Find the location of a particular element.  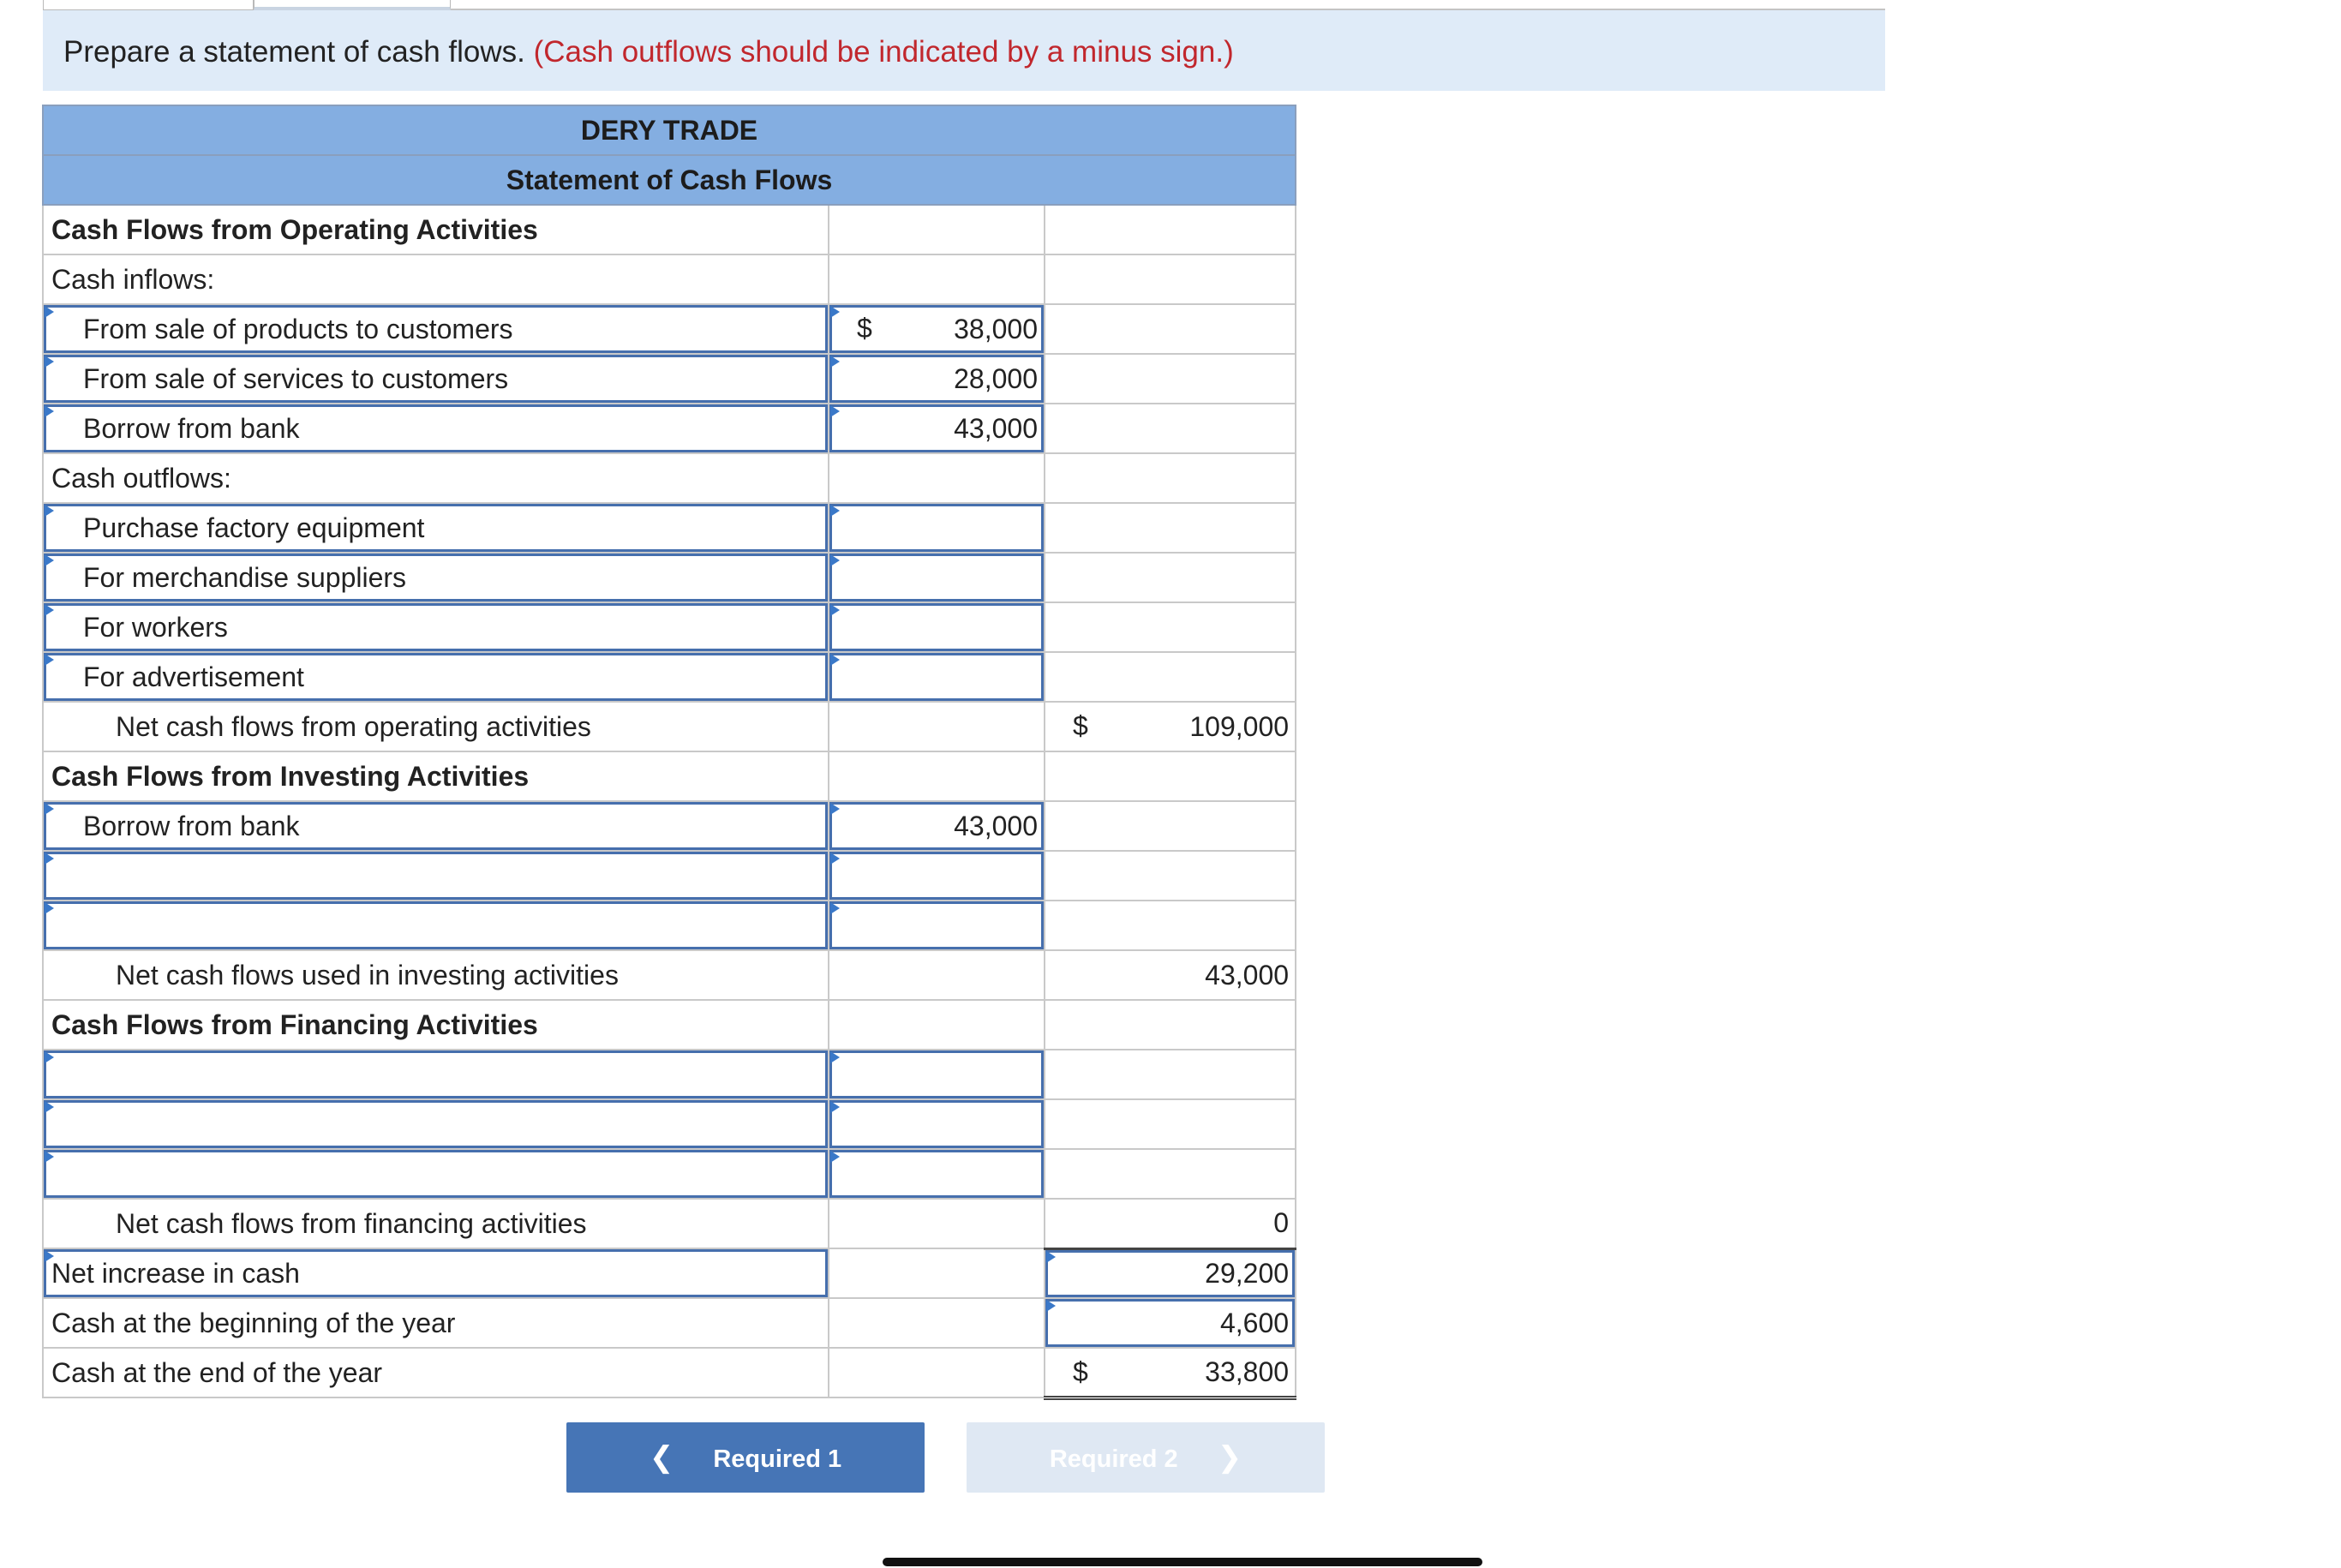

table-row: For advertisement is located at coordinates (669, 677).